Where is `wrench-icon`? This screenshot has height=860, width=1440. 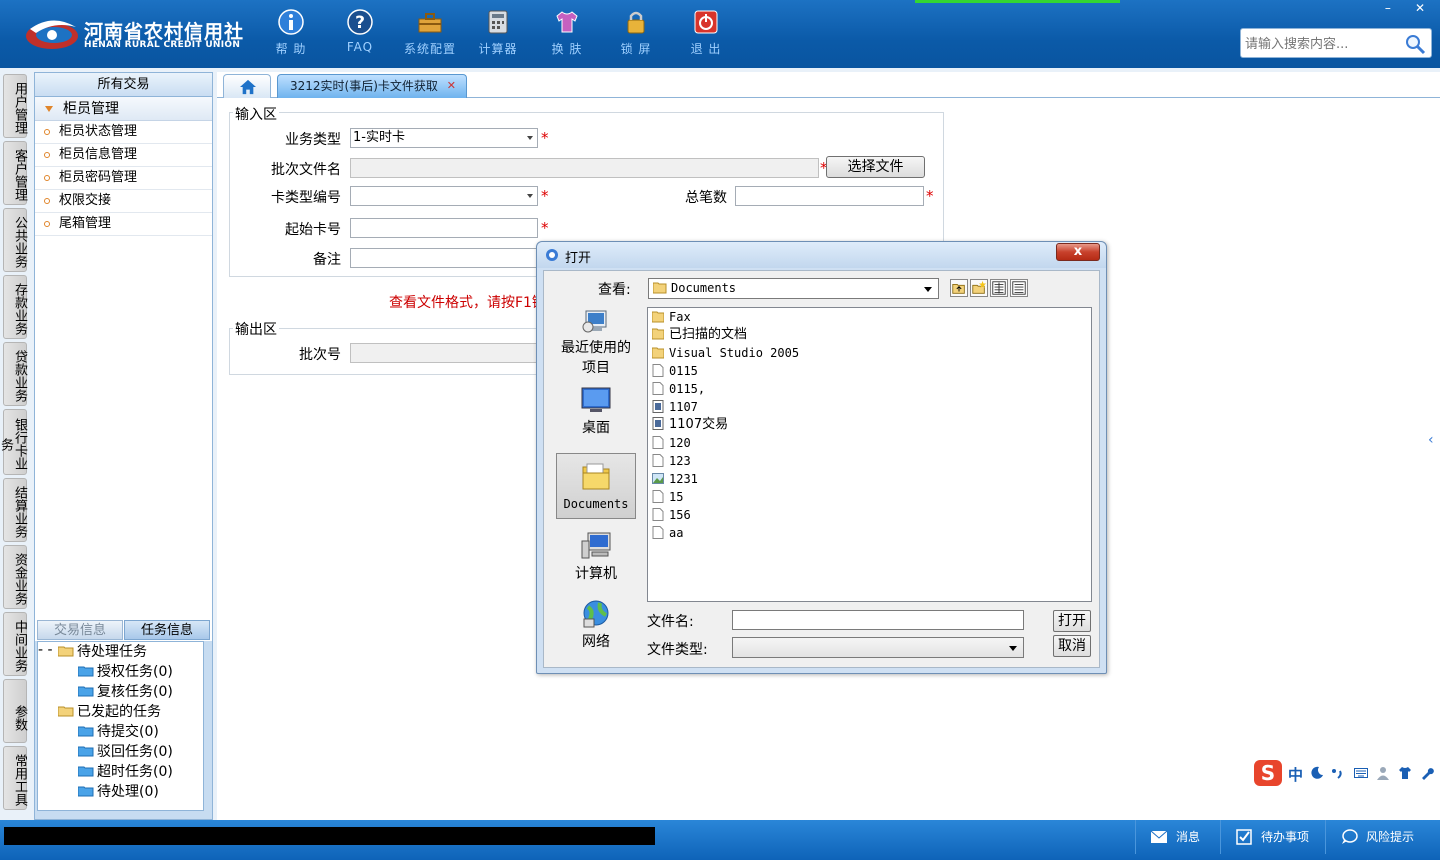
wrench-icon is located at coordinates (1427, 773).